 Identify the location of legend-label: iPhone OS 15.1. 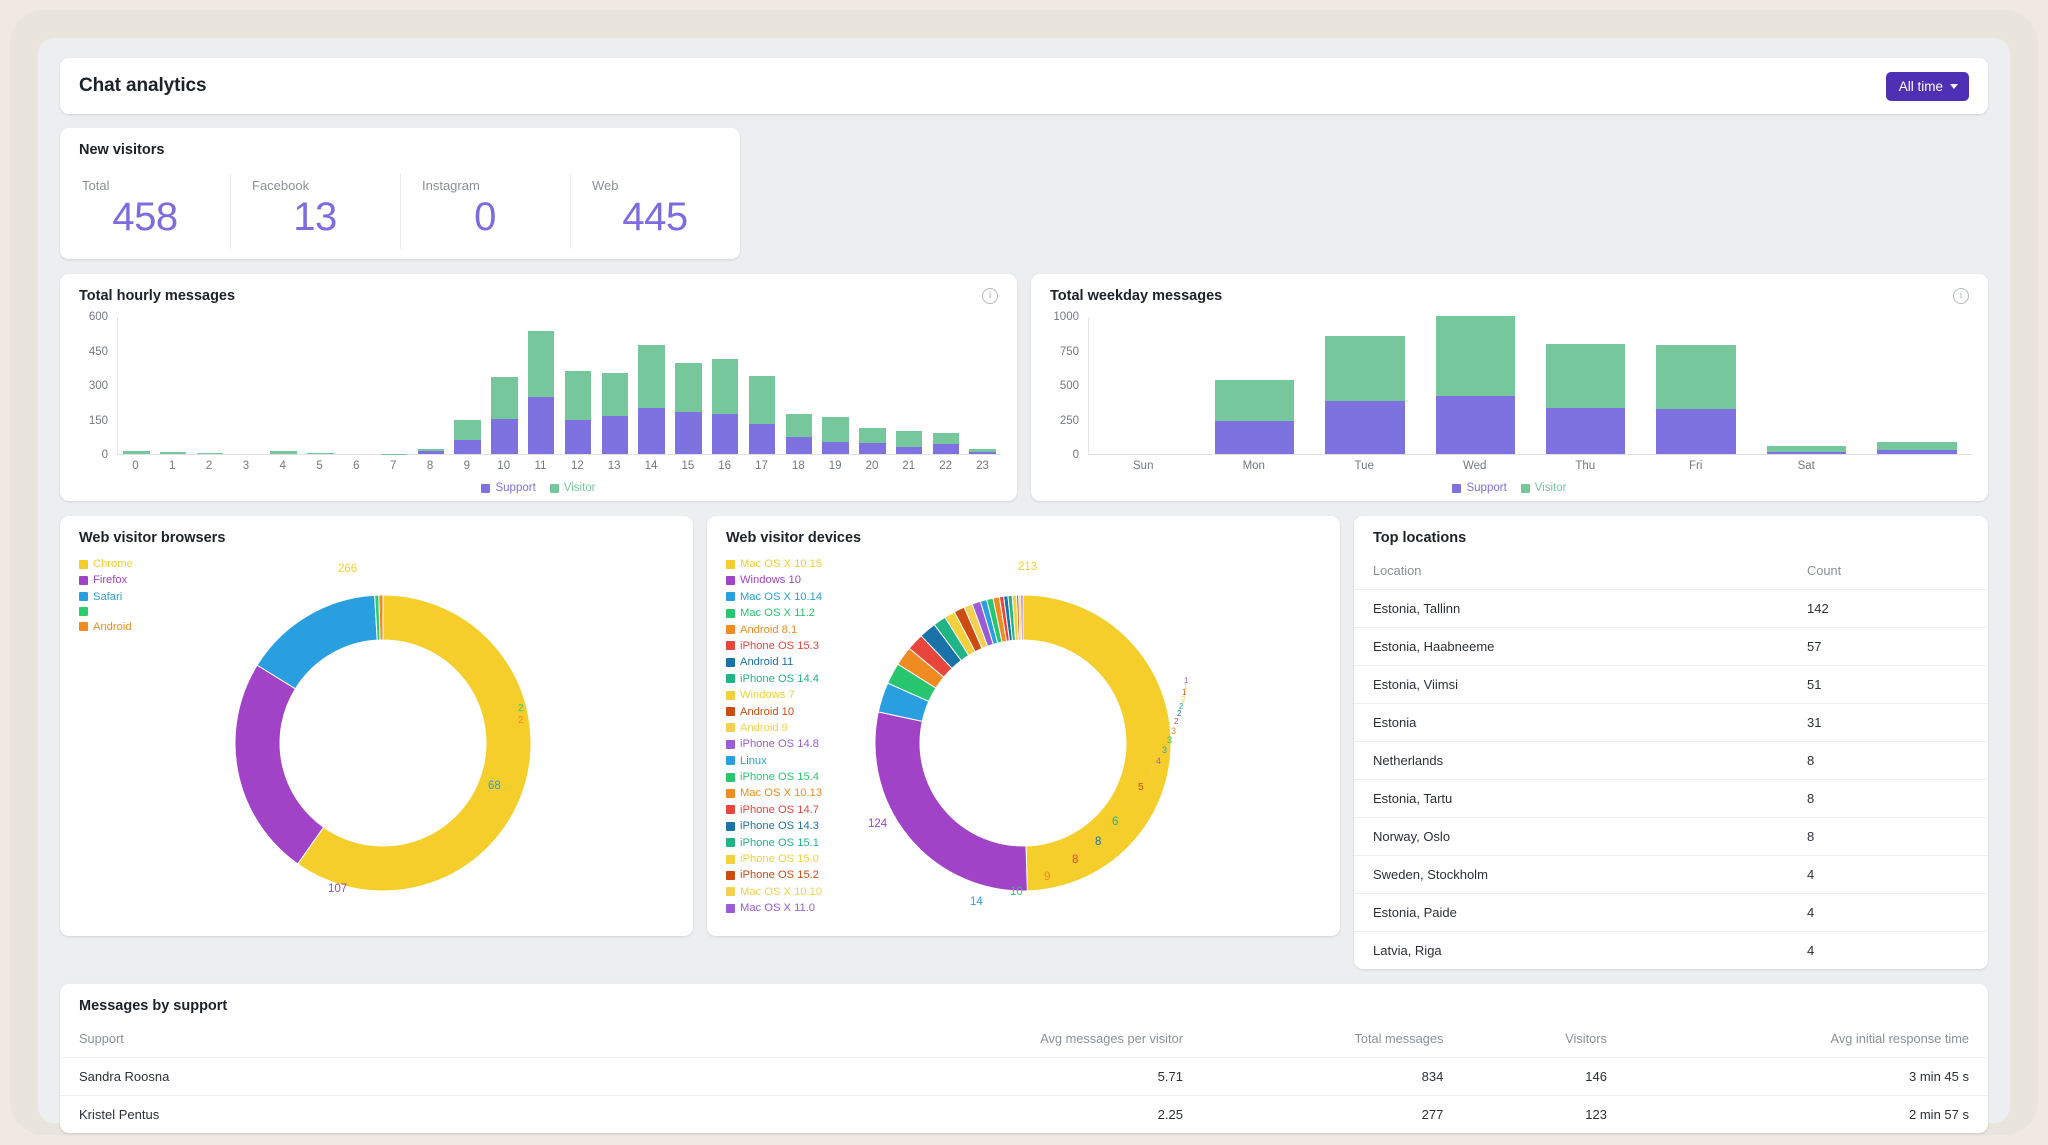
(779, 842).